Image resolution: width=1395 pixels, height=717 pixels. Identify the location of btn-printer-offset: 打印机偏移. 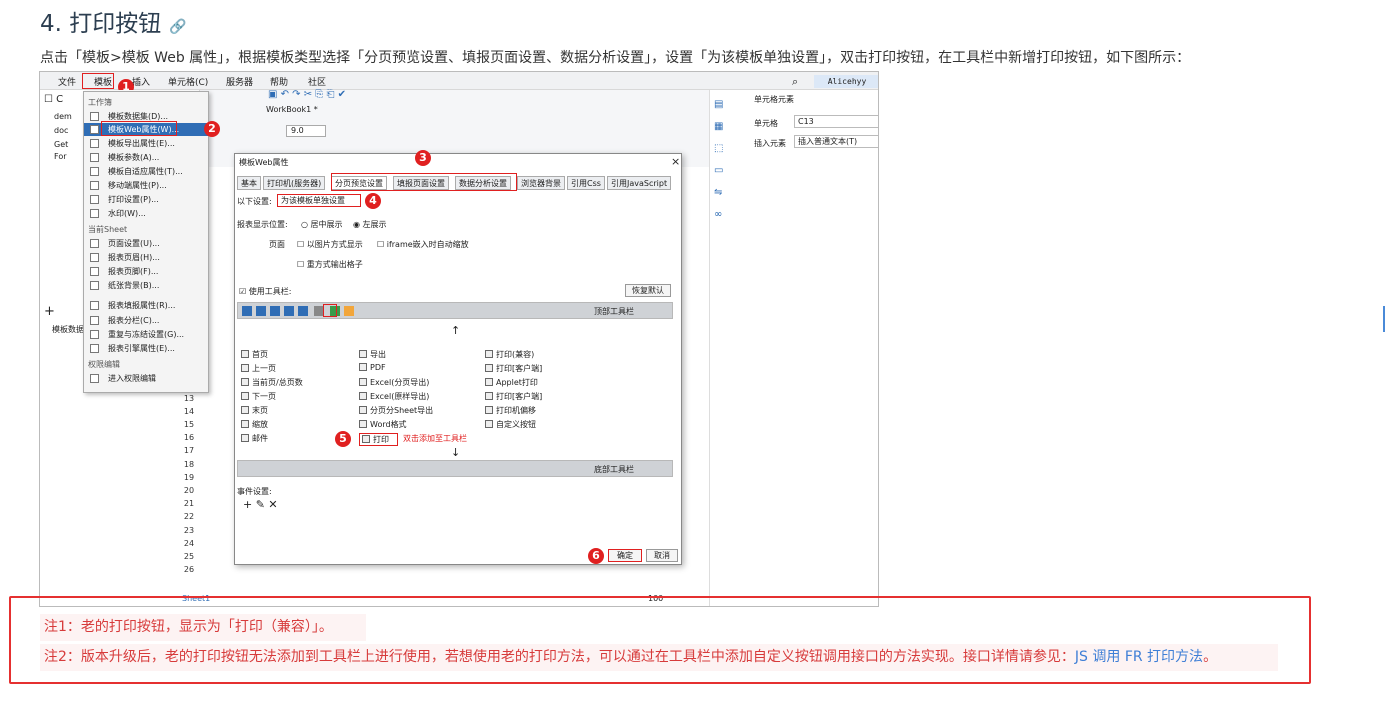
(510, 410).